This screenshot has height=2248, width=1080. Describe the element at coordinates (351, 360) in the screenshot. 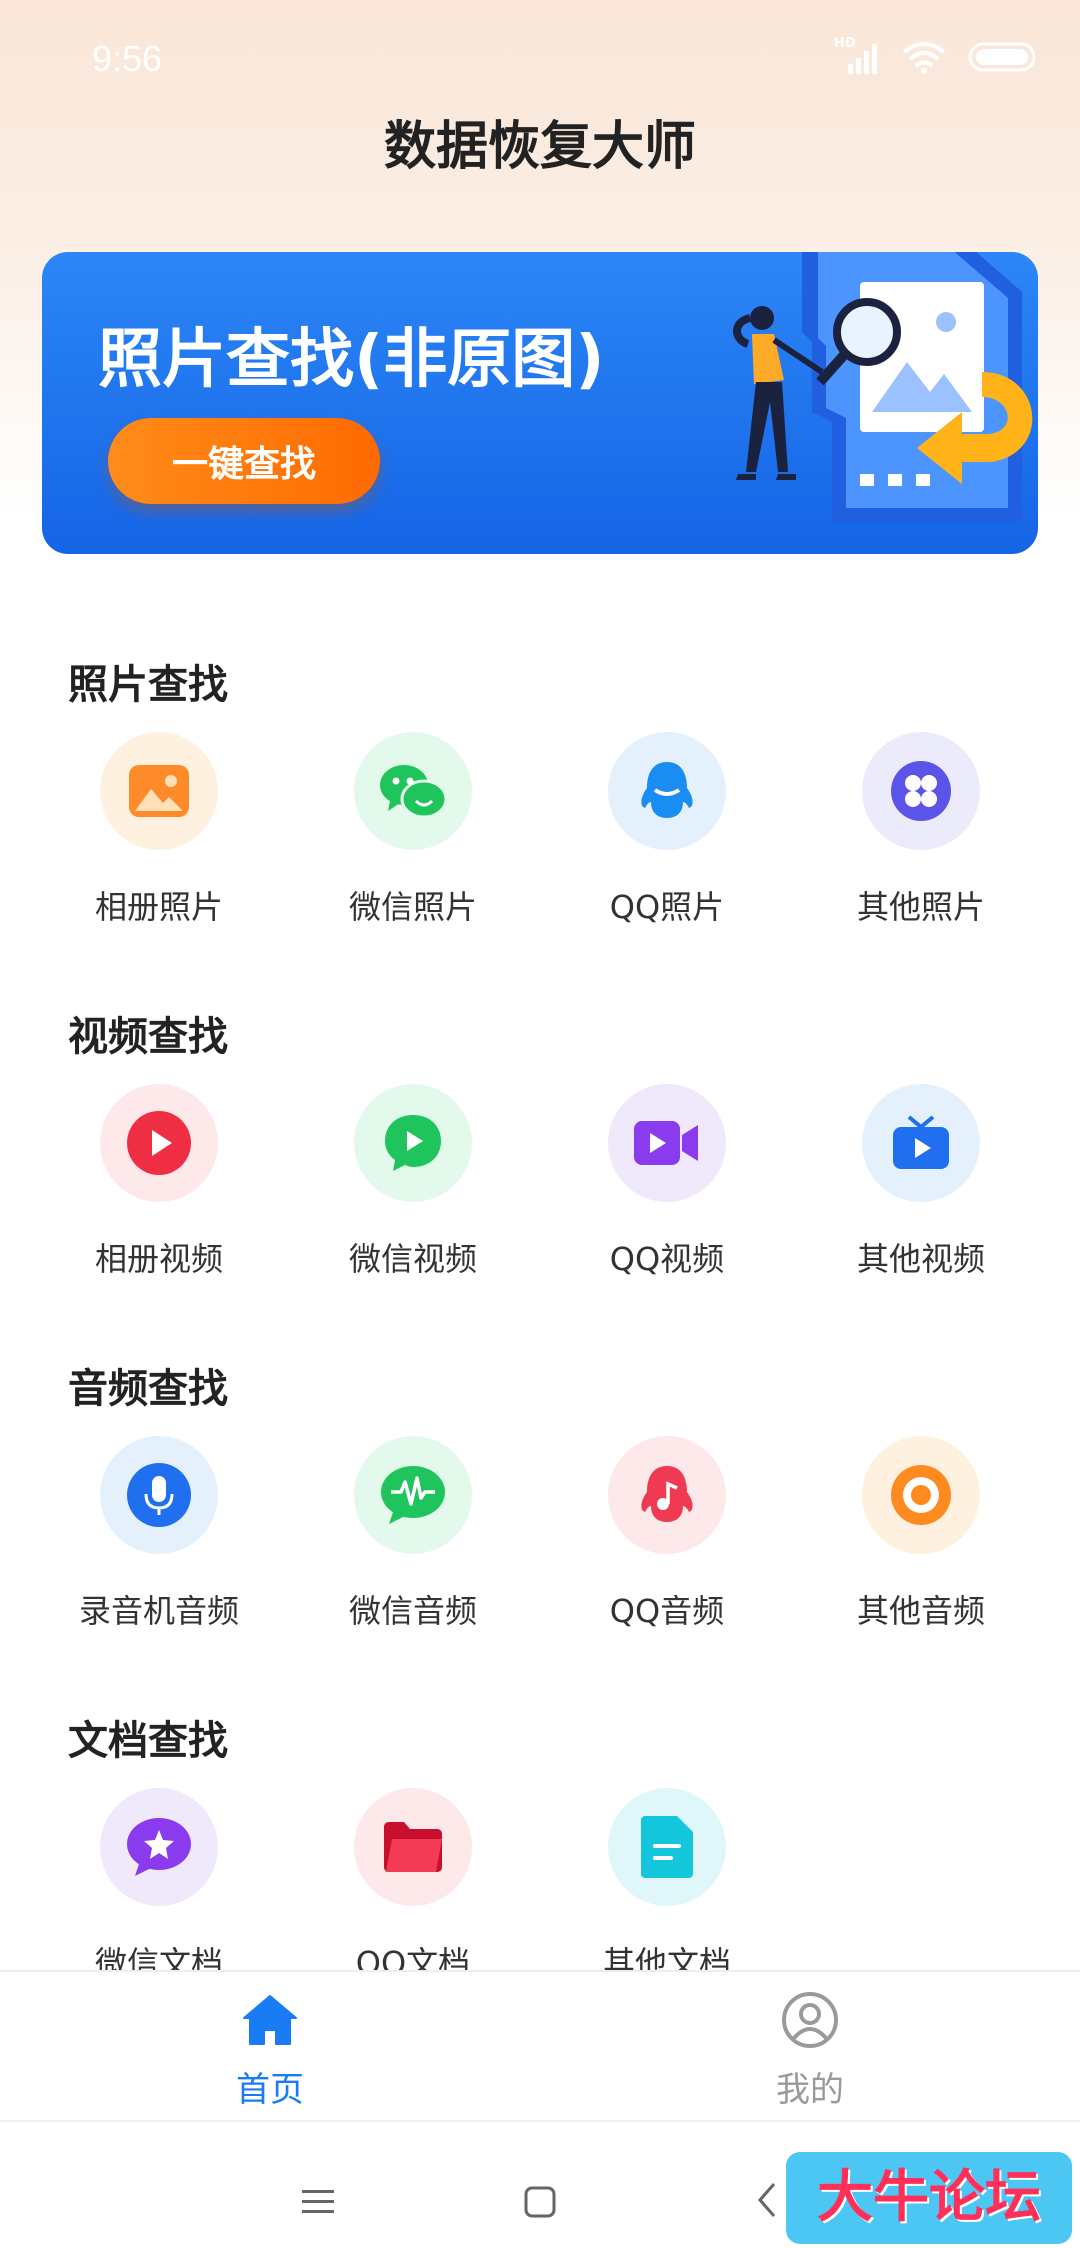

I see `banner-title: 照片查找(非原图)` at that location.